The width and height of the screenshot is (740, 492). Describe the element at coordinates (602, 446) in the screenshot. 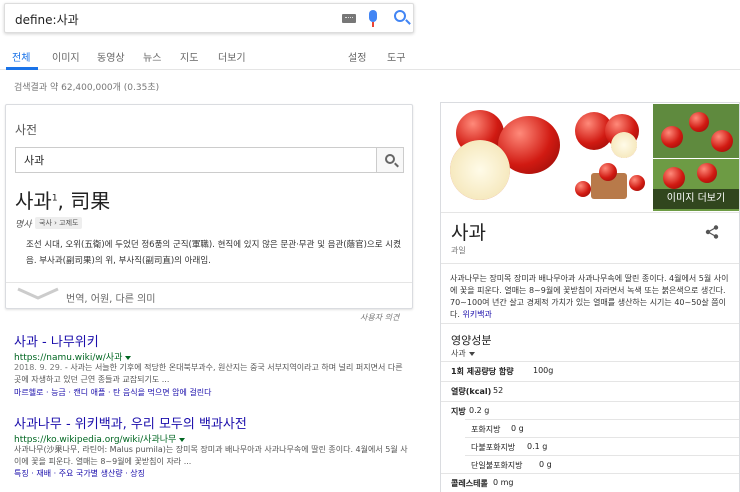

I see `nutrition-row: 다불포화지방 0.1 g` at that location.